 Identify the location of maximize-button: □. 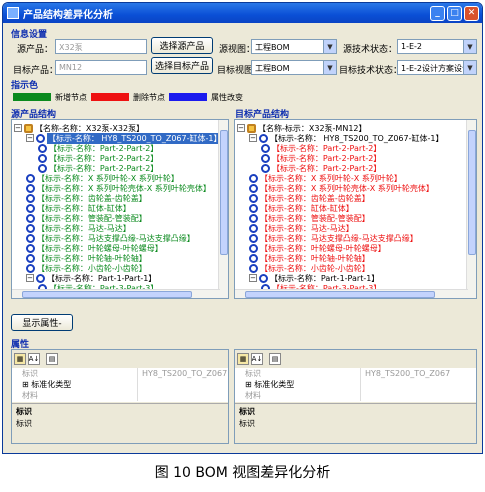
(454, 13).